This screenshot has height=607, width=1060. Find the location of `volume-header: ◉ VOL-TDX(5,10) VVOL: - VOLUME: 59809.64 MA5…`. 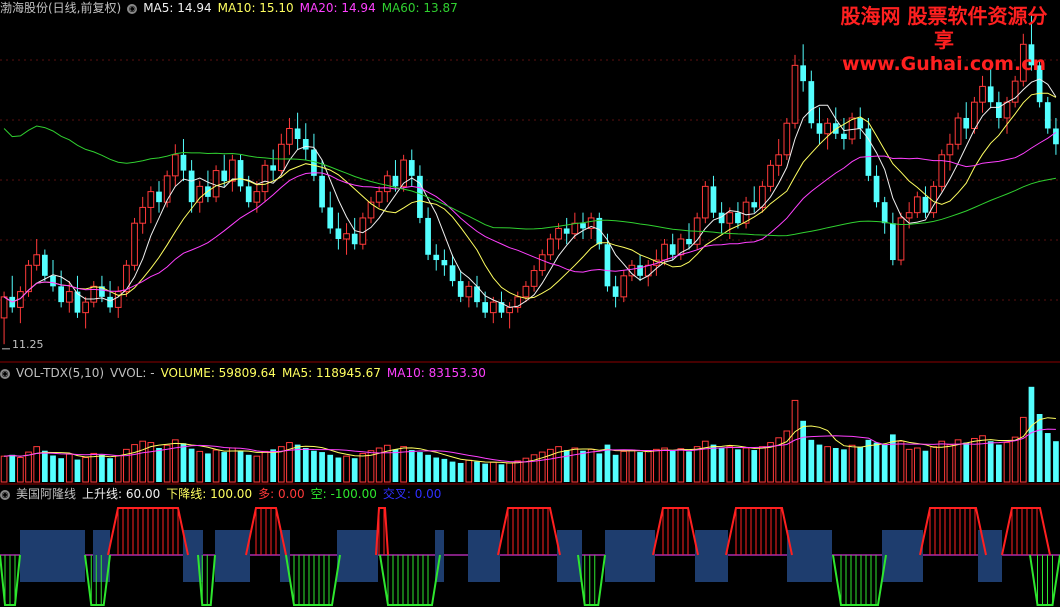

volume-header: ◉ VOL-TDX(5,10) VVOL: - VOLUME: 59809.64 MA5… is located at coordinates (246, 373).